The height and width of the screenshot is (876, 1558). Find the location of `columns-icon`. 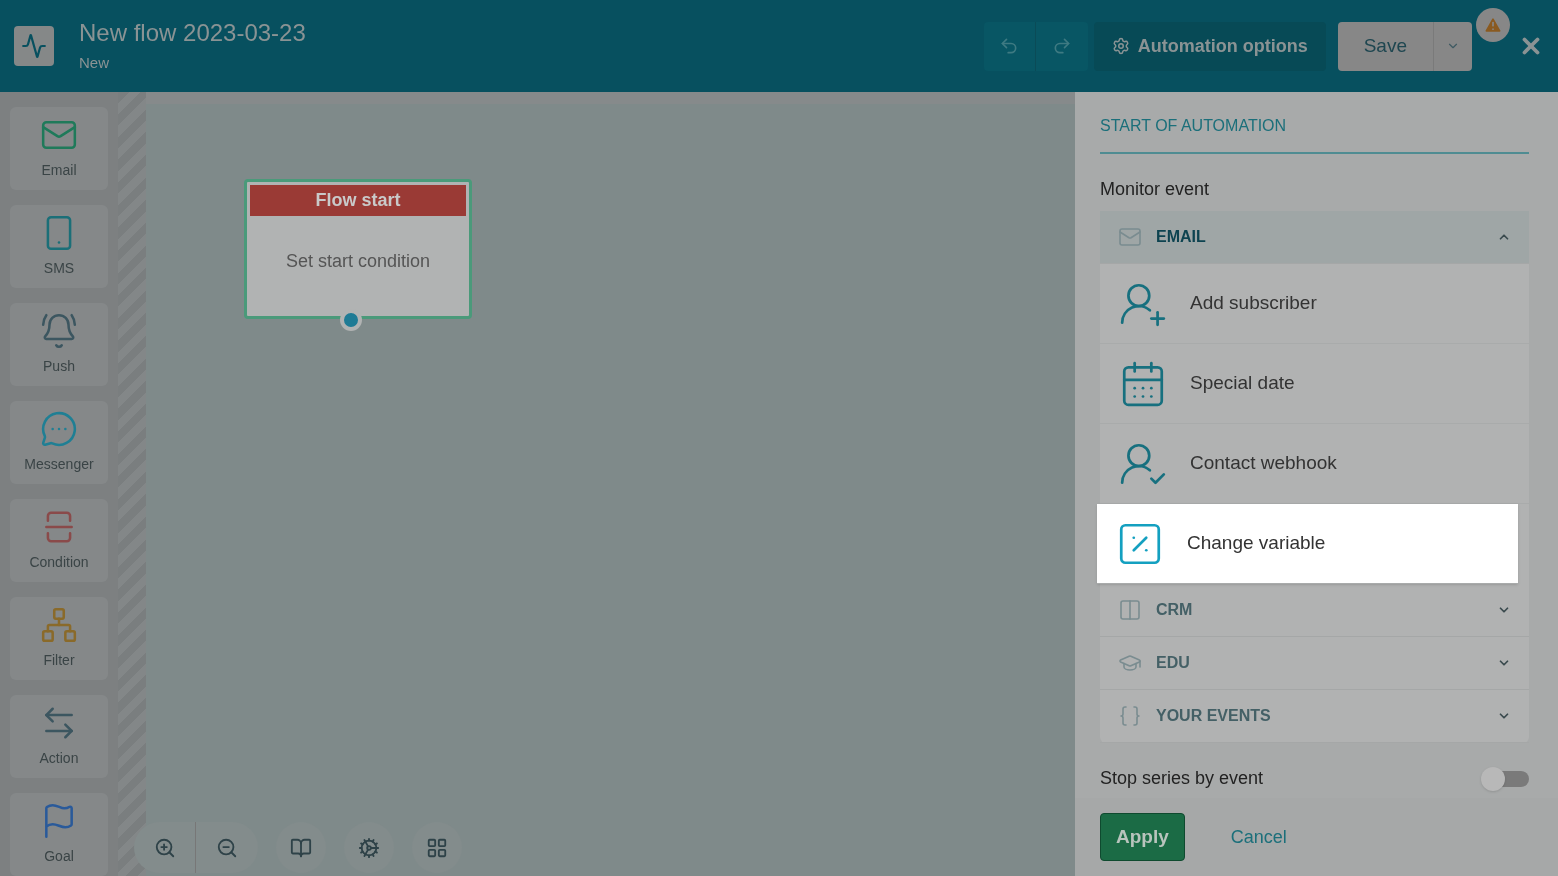

columns-icon is located at coordinates (1130, 610).